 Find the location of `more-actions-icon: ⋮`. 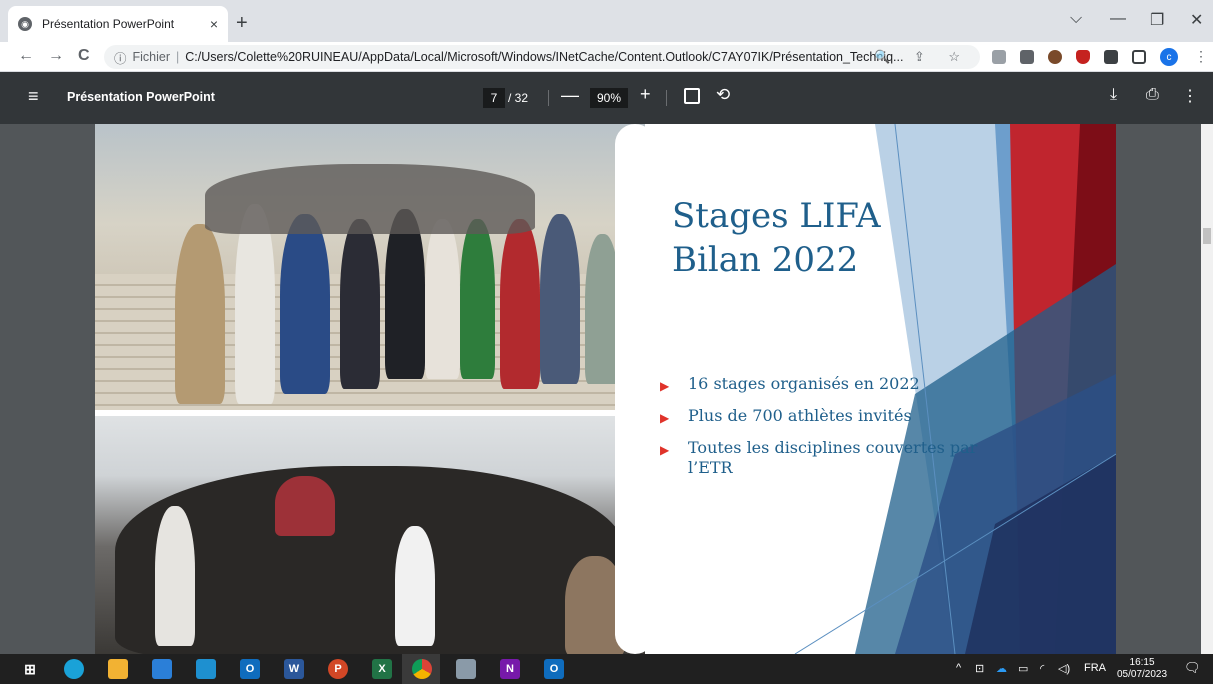

more-actions-icon: ⋮ is located at coordinates (1190, 96).